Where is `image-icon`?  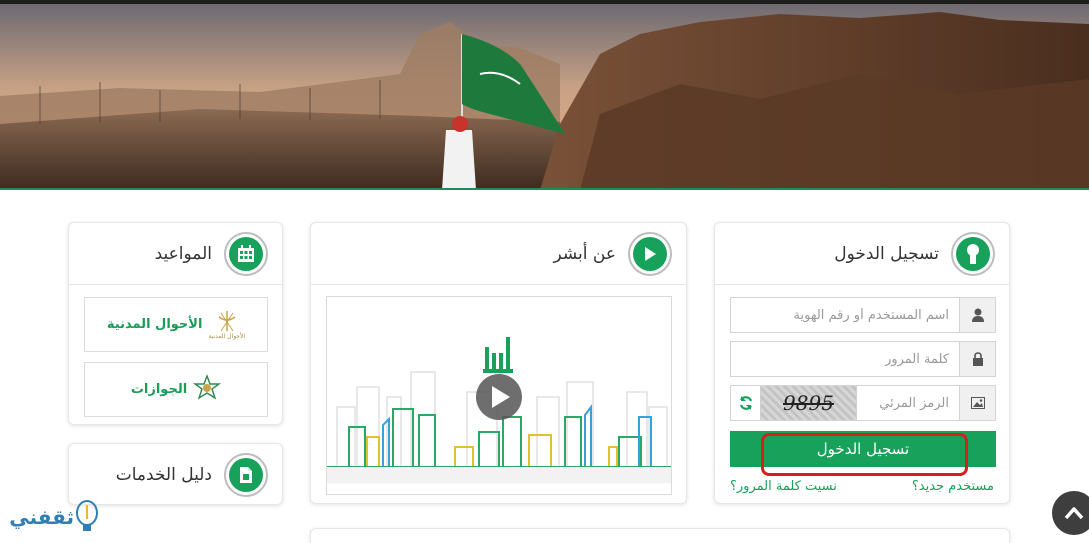 image-icon is located at coordinates (977, 403).